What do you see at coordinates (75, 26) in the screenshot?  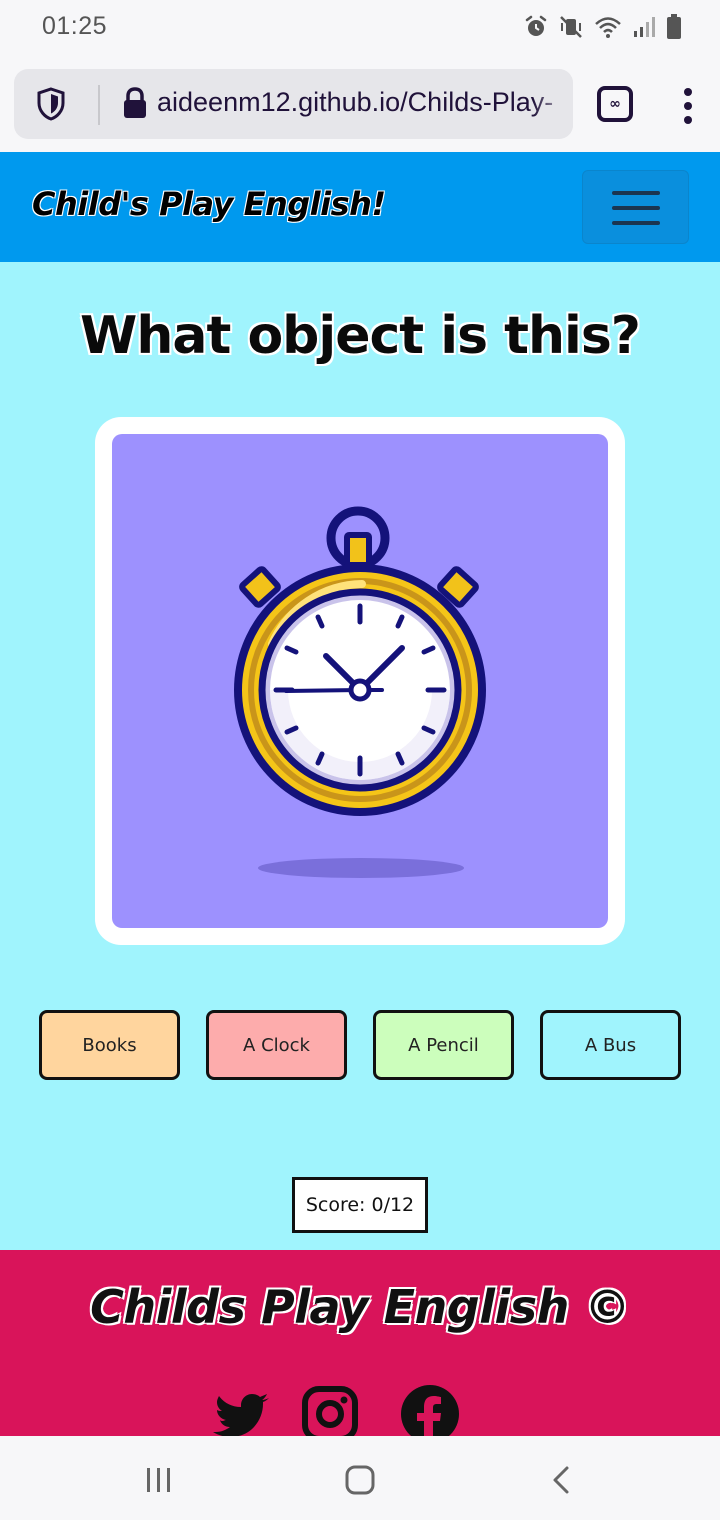 I see `status-time: 01:25` at bounding box center [75, 26].